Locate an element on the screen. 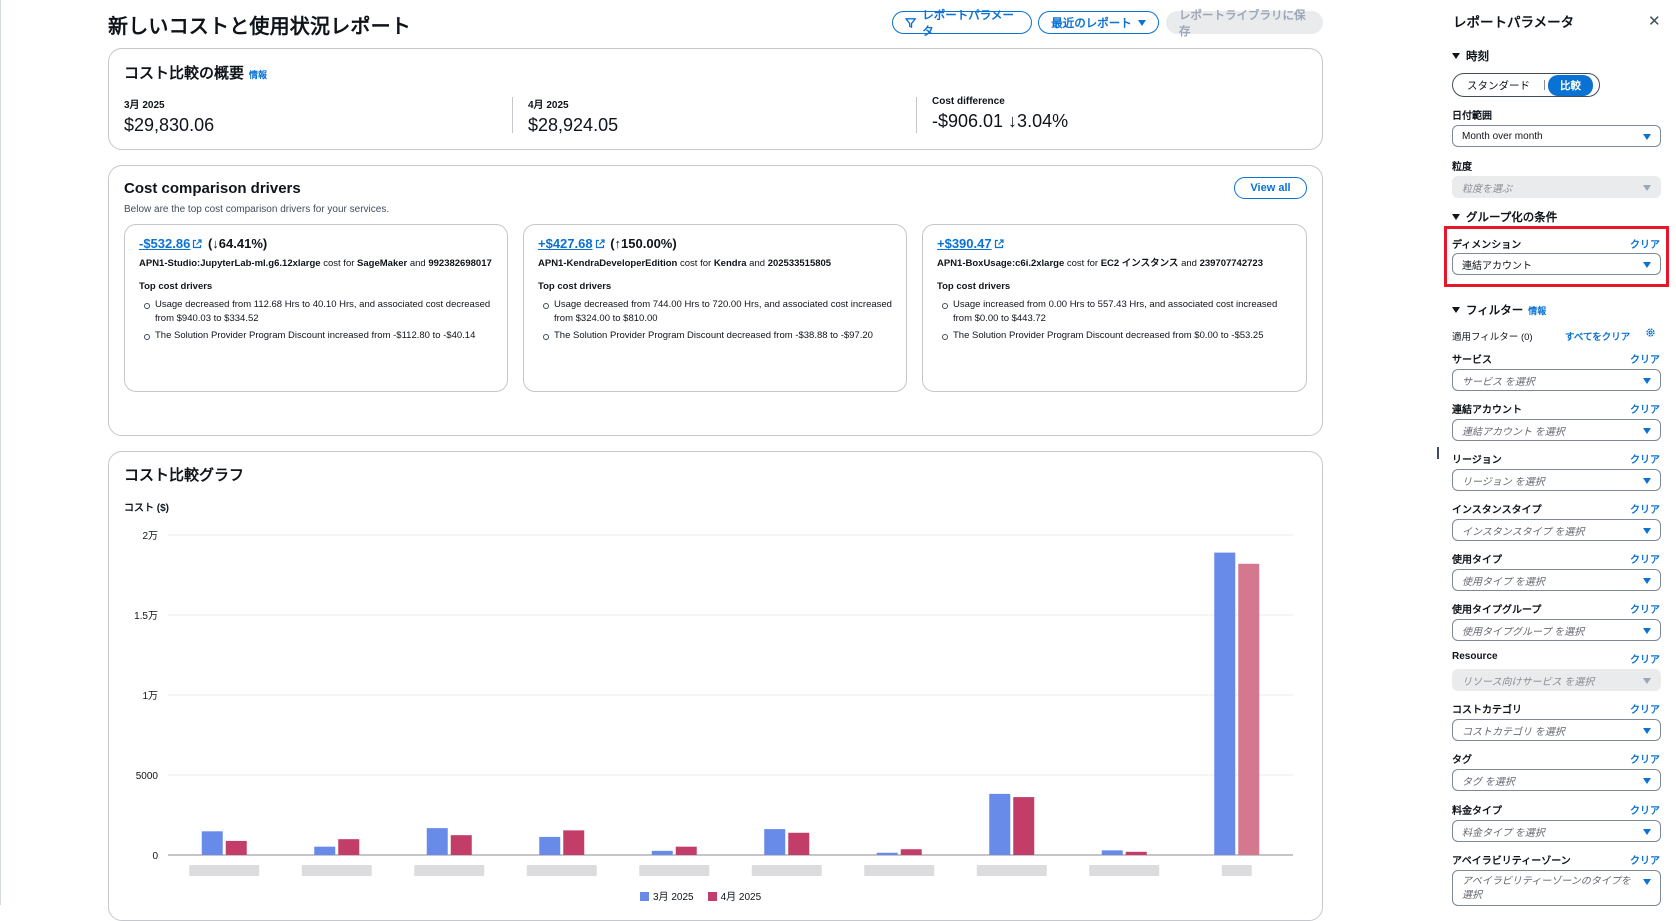 The height and width of the screenshot is (921, 1676). filter-section-toggle: フィルター 情報 is located at coordinates (1499, 310).